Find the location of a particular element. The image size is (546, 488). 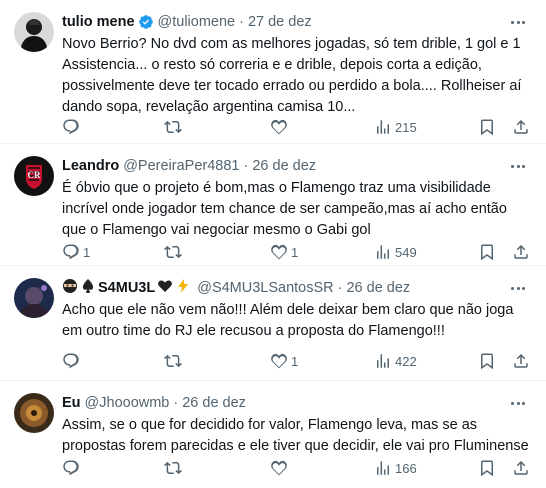

tweet-date: 27 de dez is located at coordinates (280, 22).